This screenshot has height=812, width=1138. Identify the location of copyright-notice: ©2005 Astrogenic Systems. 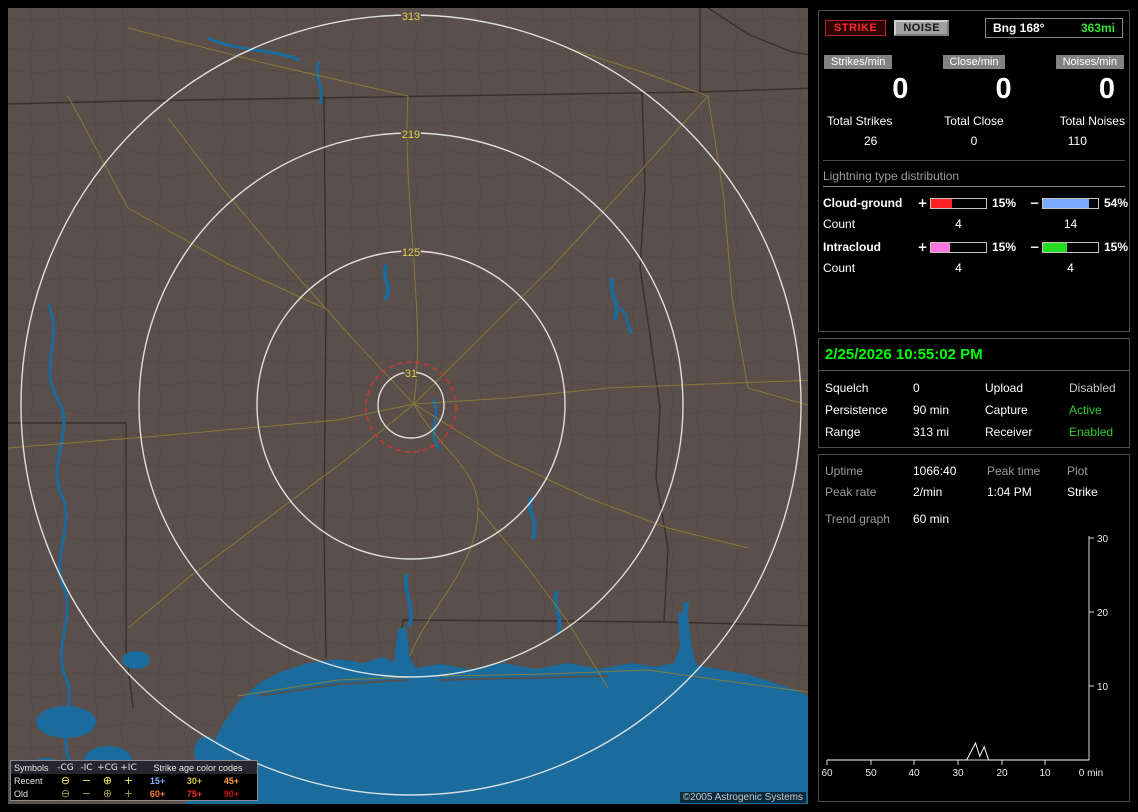
(742, 797).